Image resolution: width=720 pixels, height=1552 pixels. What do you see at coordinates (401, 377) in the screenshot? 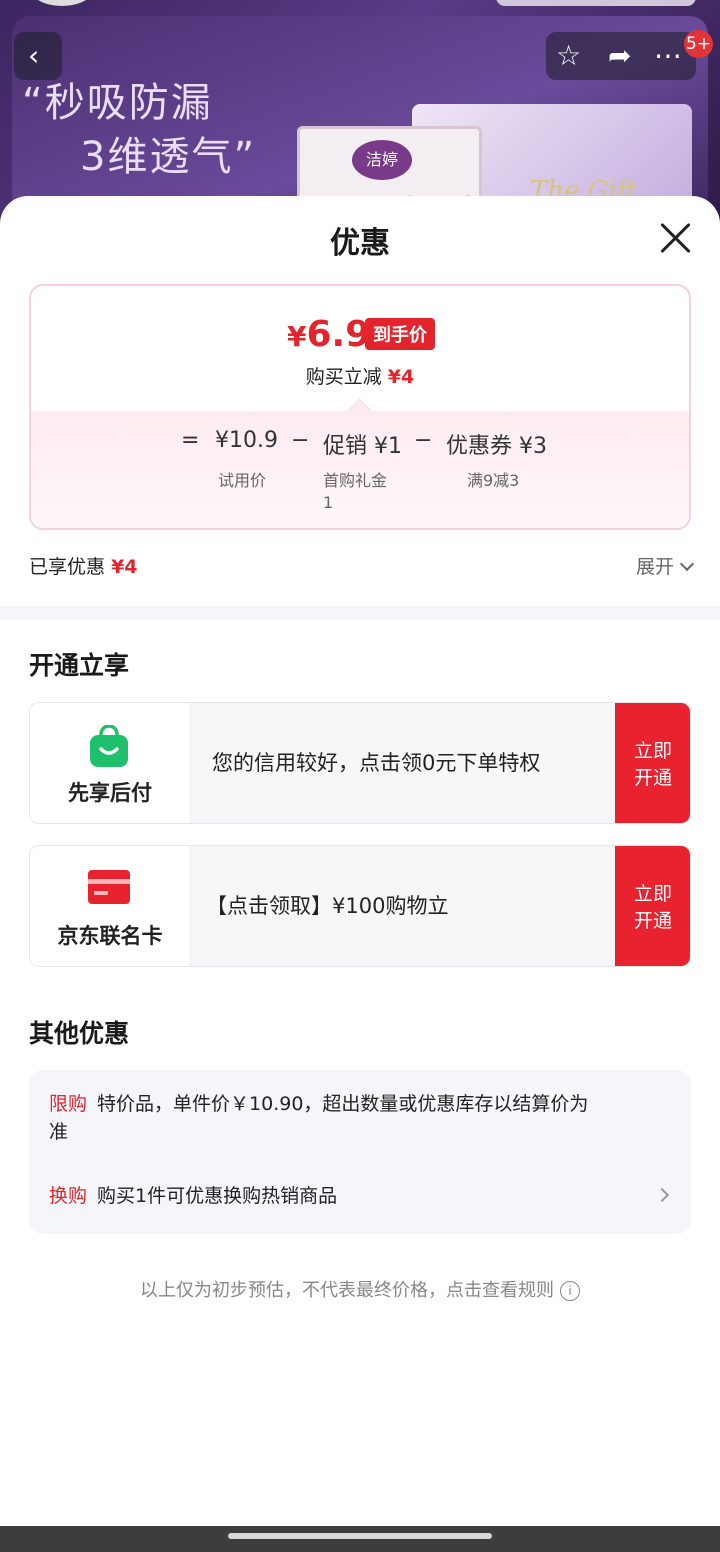
I see `reduce-amount: ¥4` at bounding box center [401, 377].